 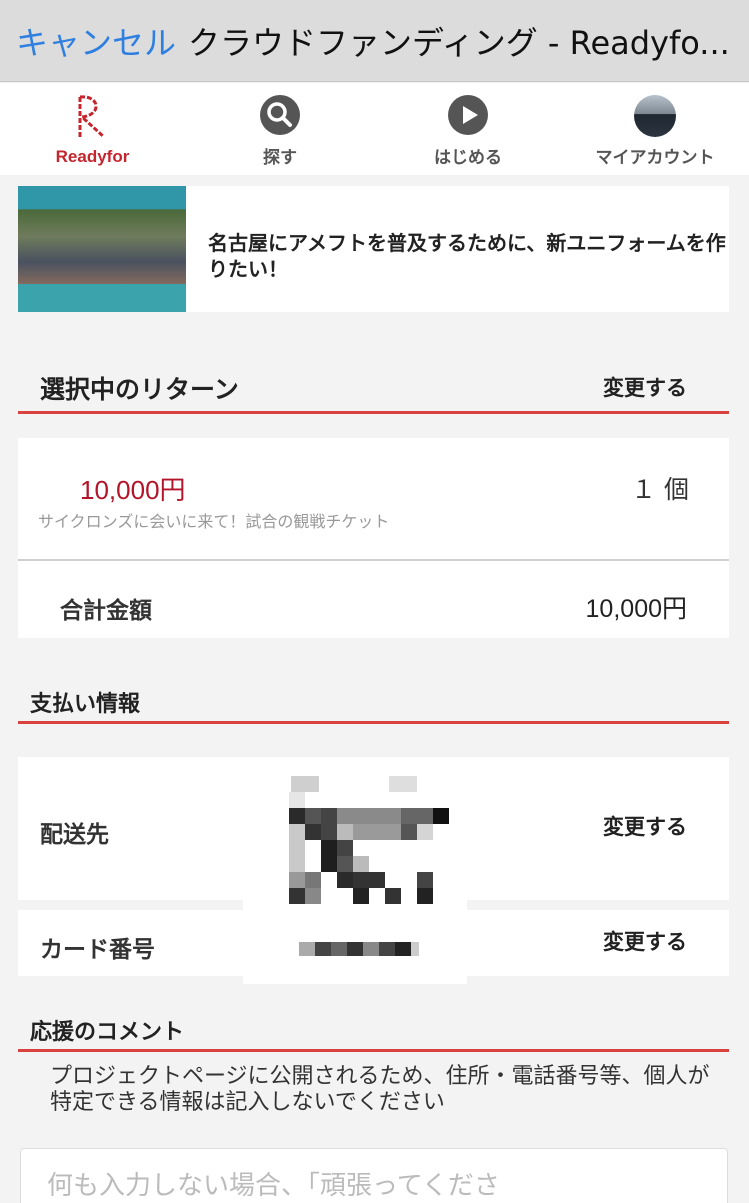 I want to click on project-title: 名古屋にアメフトを普及するために、新ユニフォームを作りたい！, so click(x=467, y=256).